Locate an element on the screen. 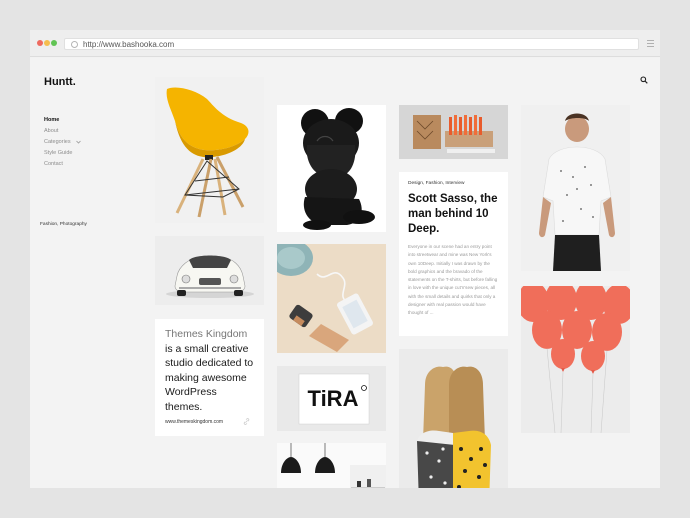  red-balloons-photo is located at coordinates (575, 359).